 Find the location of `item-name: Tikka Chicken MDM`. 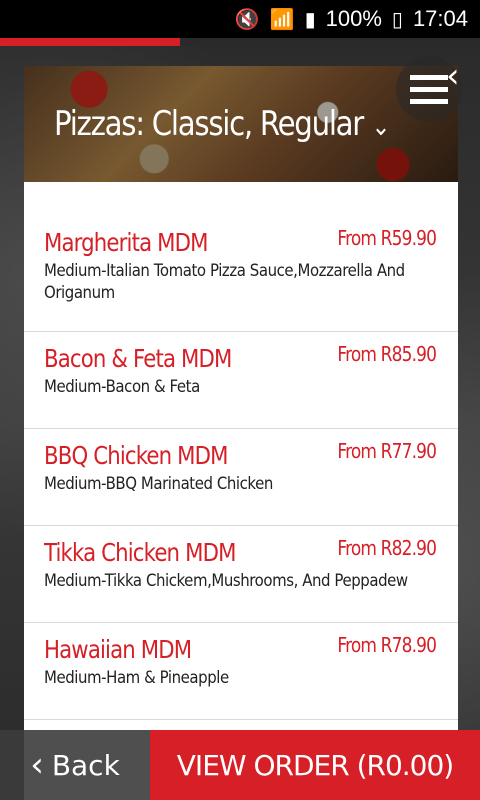

item-name: Tikka Chicken MDM is located at coordinates (140, 552).